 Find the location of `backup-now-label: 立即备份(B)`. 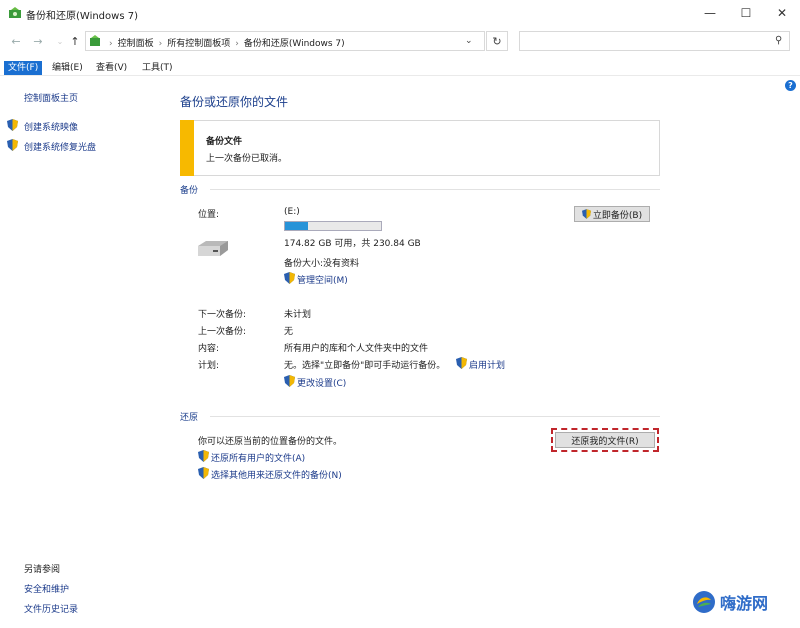

backup-now-label: 立即备份(B) is located at coordinates (617, 215).